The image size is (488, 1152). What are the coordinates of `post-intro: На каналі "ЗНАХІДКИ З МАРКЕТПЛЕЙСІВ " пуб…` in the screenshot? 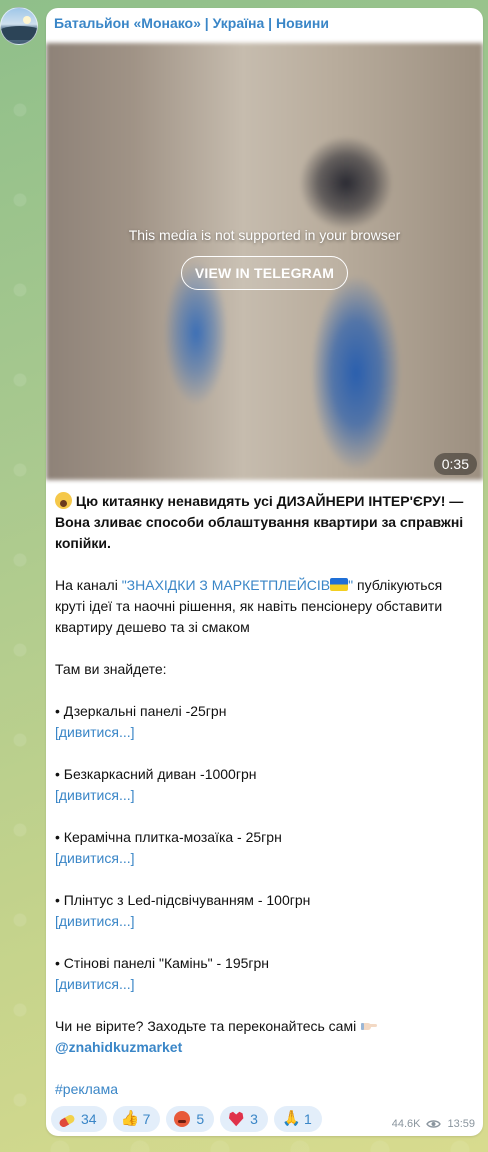 It's located at (265, 606).